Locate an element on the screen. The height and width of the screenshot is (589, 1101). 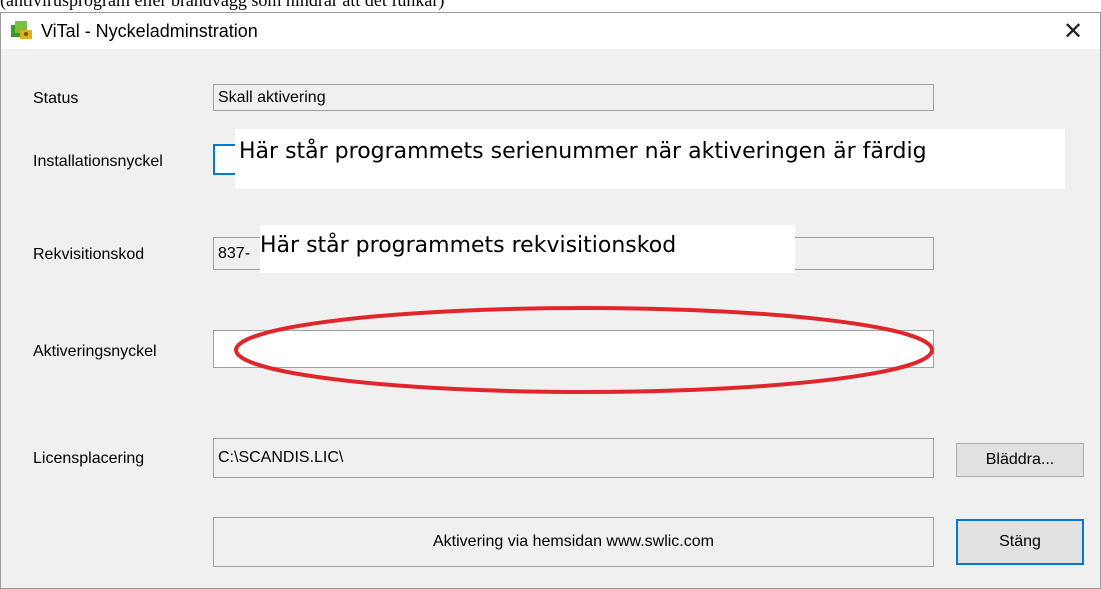
status-field: Skall aktivering is located at coordinates (573, 97).